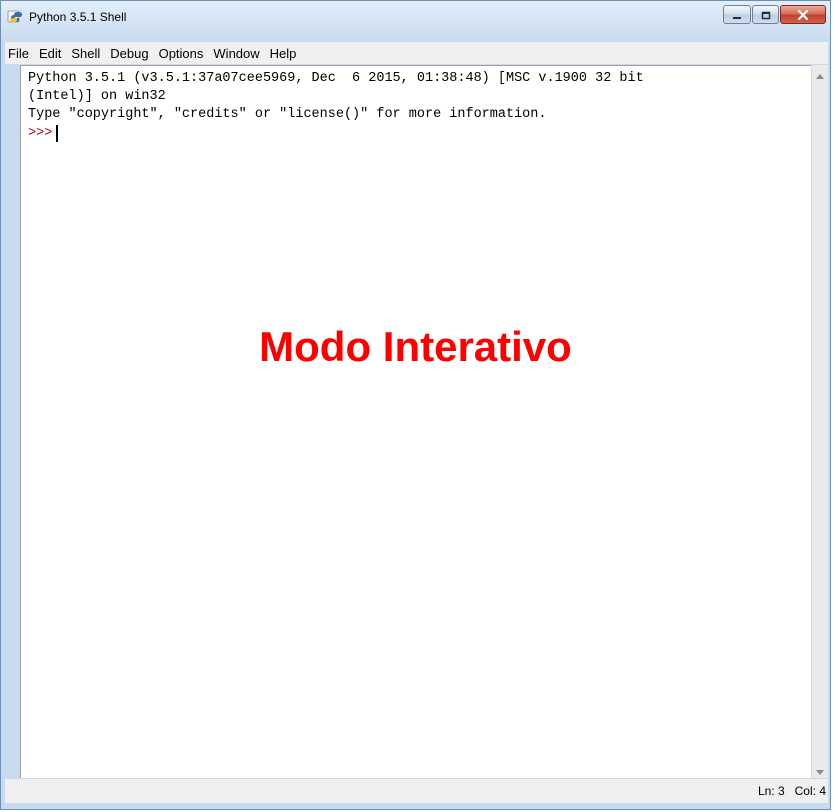  What do you see at coordinates (19, 53) in the screenshot?
I see `menu-file: File` at bounding box center [19, 53].